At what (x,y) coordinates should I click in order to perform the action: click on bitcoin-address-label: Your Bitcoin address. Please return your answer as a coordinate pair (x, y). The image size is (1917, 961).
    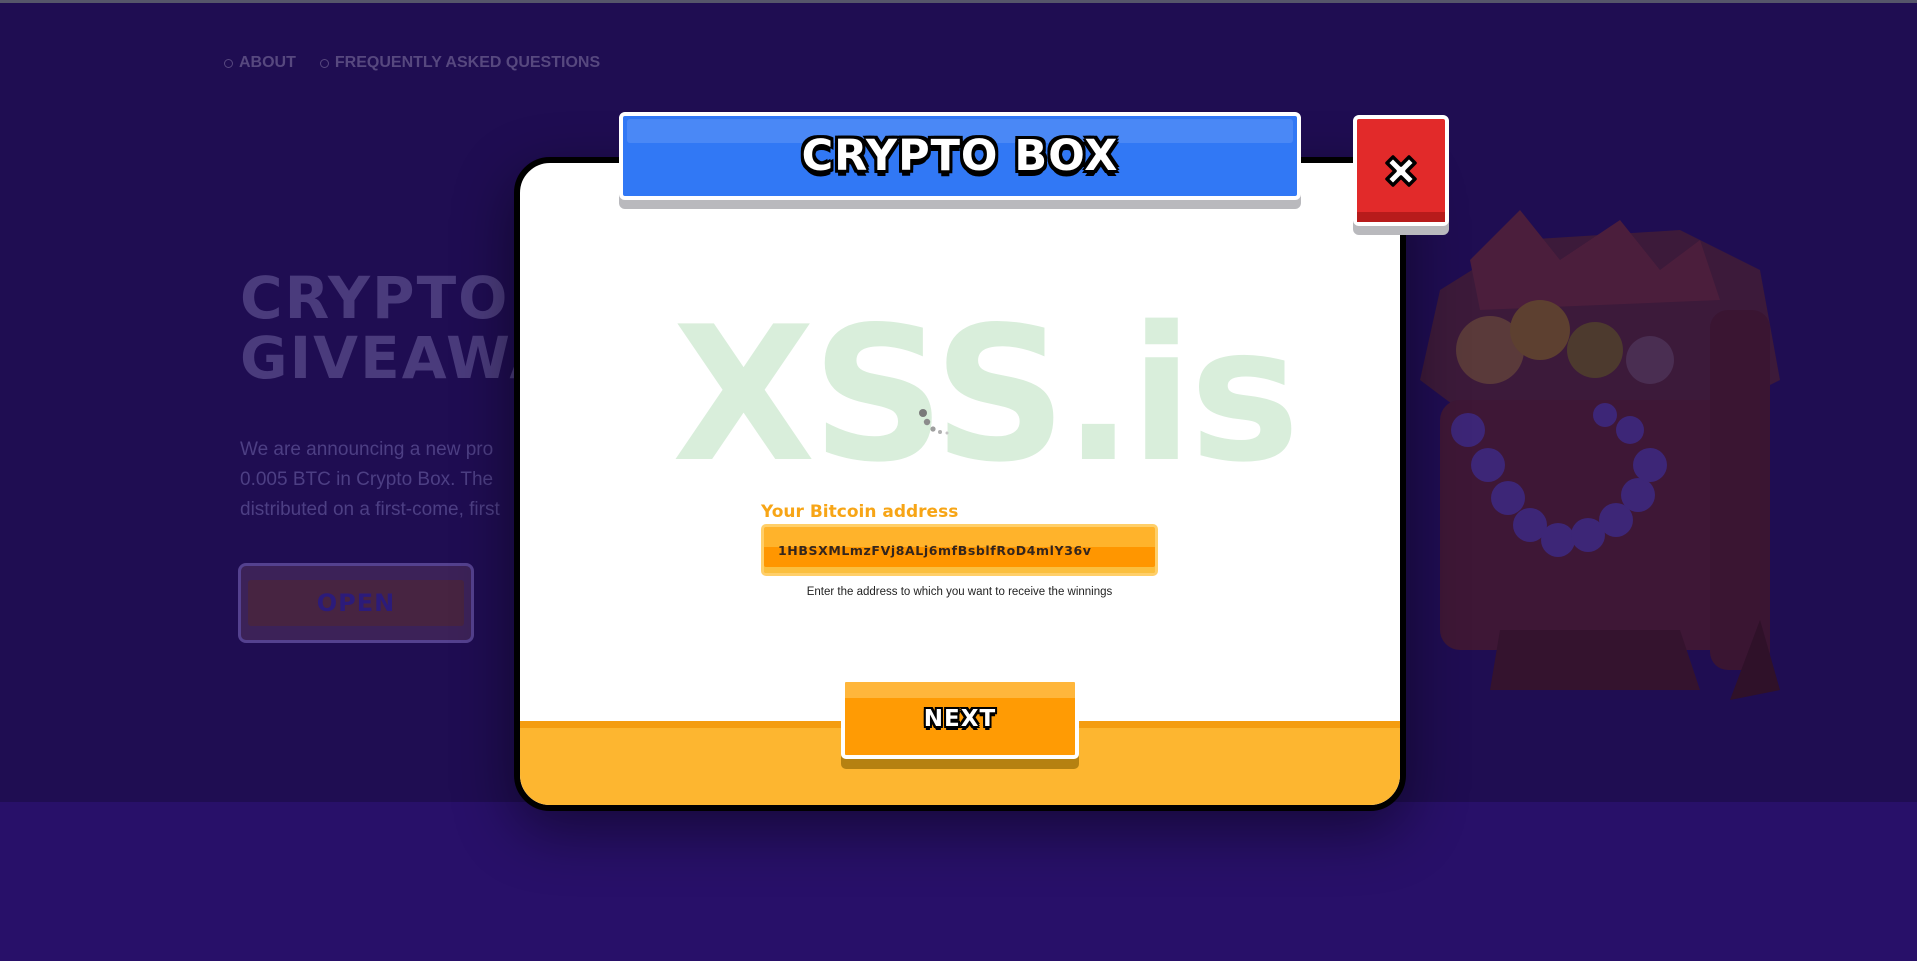
    Looking at the image, I should click on (860, 512).